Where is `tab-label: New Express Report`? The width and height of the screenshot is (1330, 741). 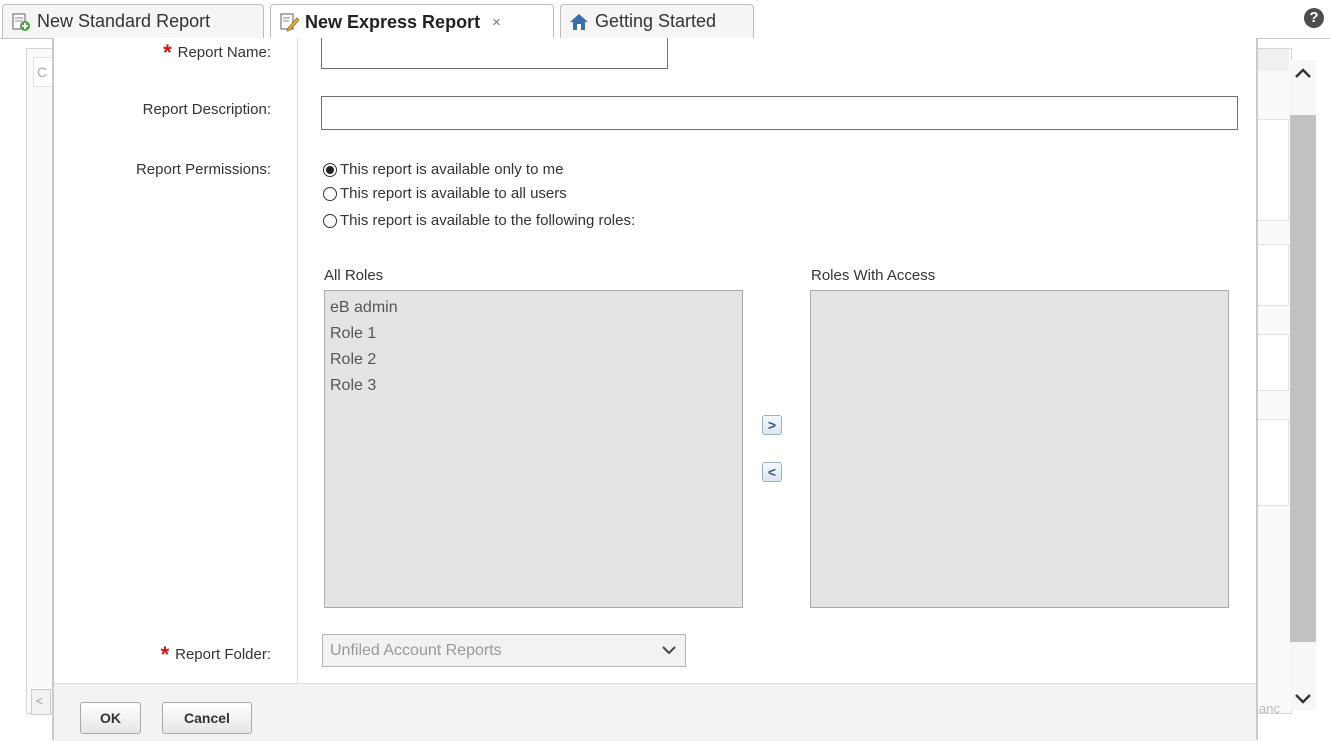 tab-label: New Express Report is located at coordinates (393, 21).